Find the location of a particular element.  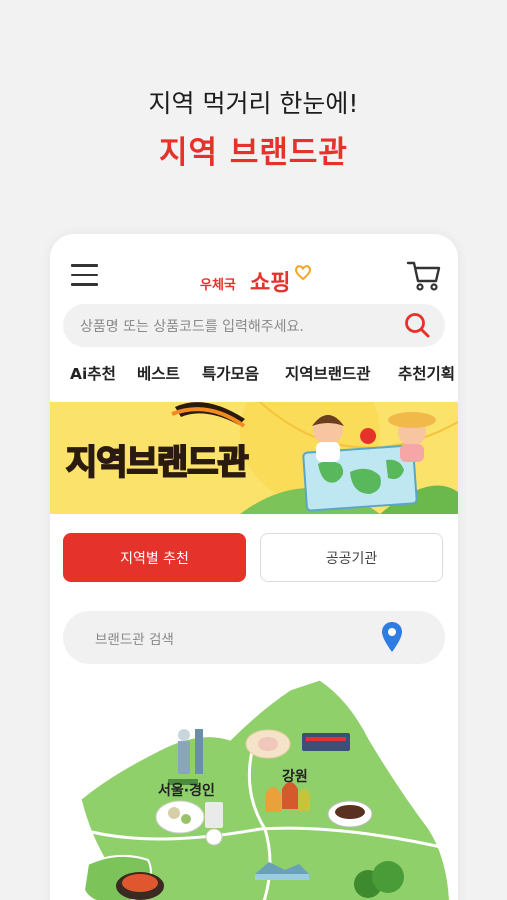

top-bar: 우체국 쇼핑 is located at coordinates (254, 276).